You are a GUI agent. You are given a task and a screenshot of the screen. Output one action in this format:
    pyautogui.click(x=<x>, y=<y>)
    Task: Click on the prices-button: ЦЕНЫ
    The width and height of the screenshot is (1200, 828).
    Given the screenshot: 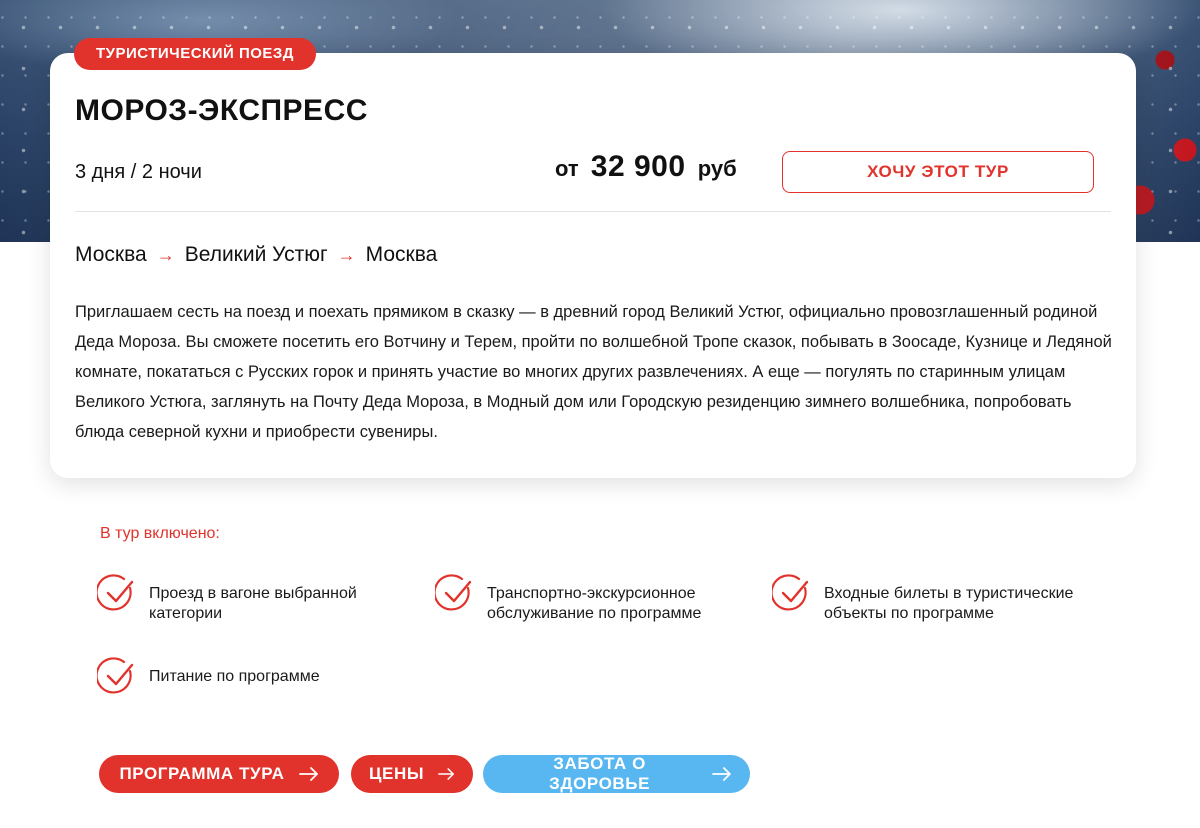 What is the action you would take?
    pyautogui.click(x=412, y=774)
    